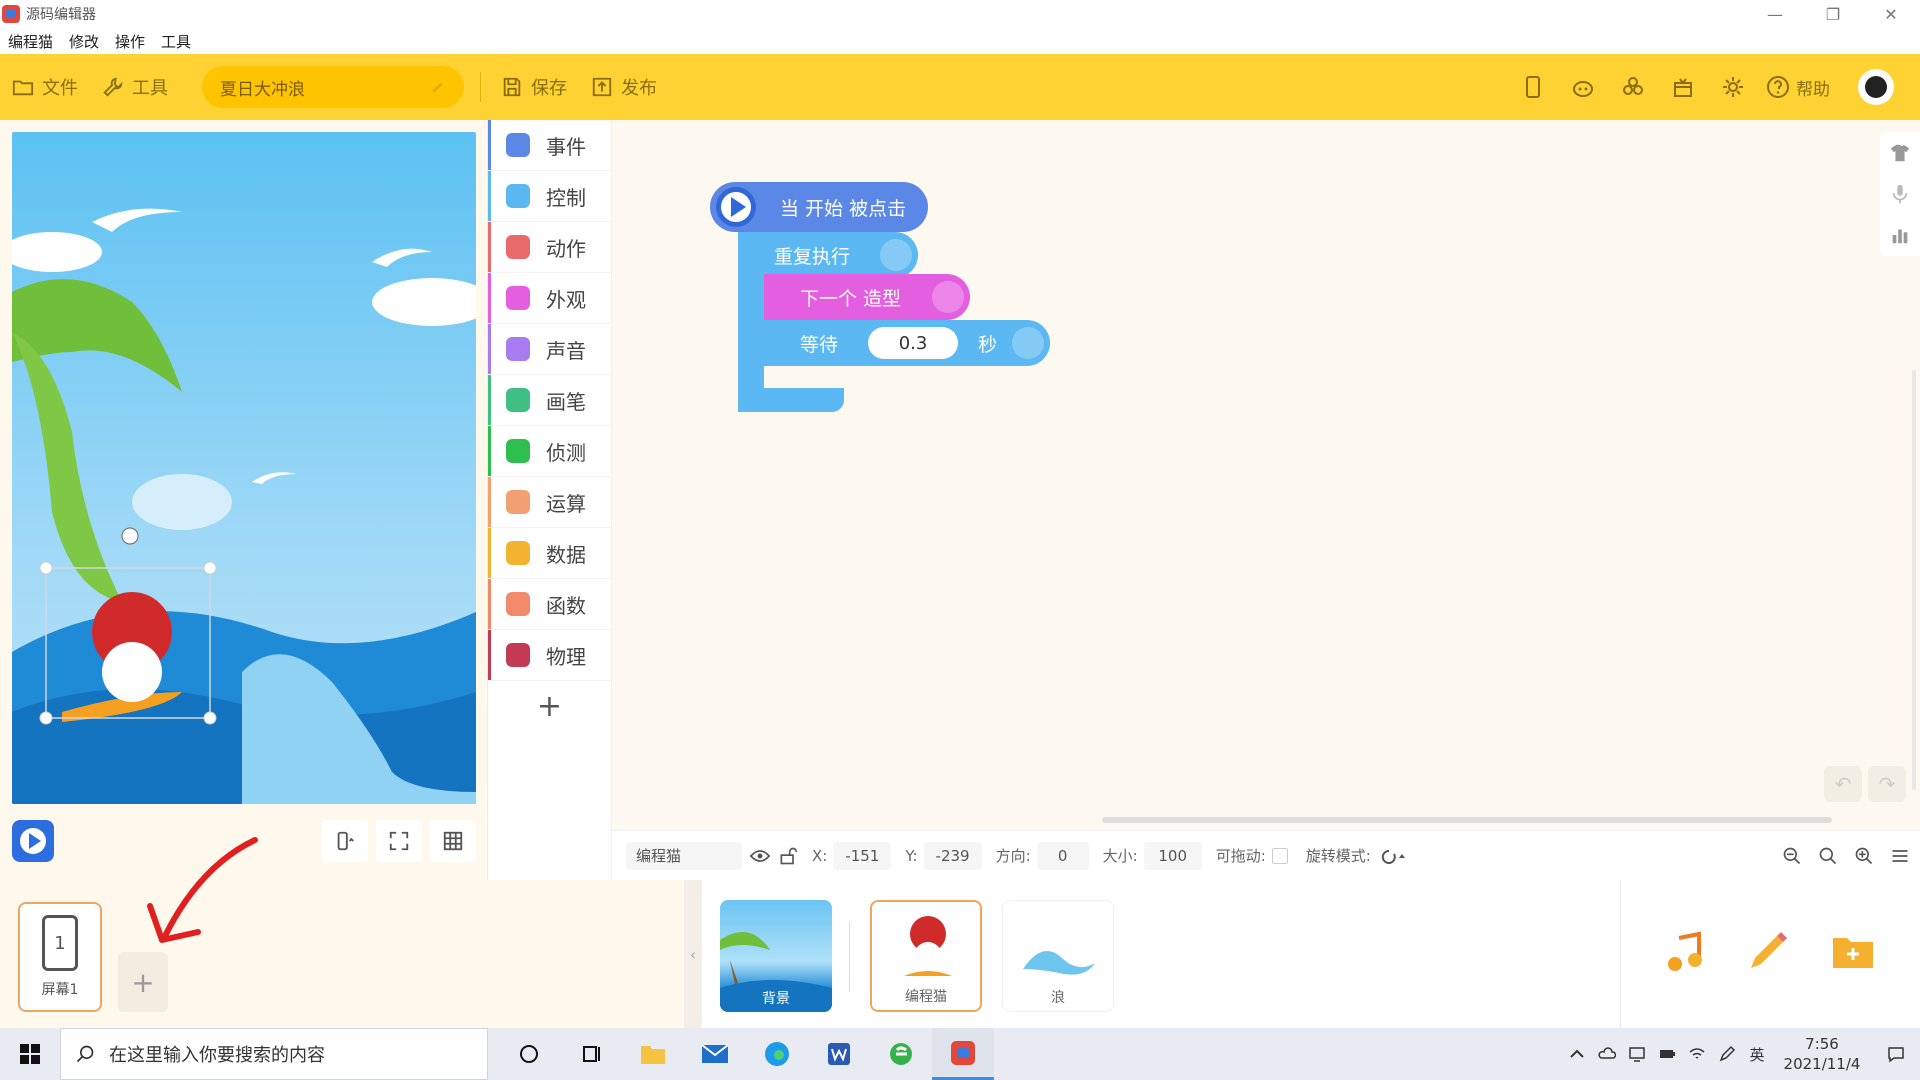 The width and height of the screenshot is (1920, 1080). I want to click on x-input: -151, so click(862, 855).